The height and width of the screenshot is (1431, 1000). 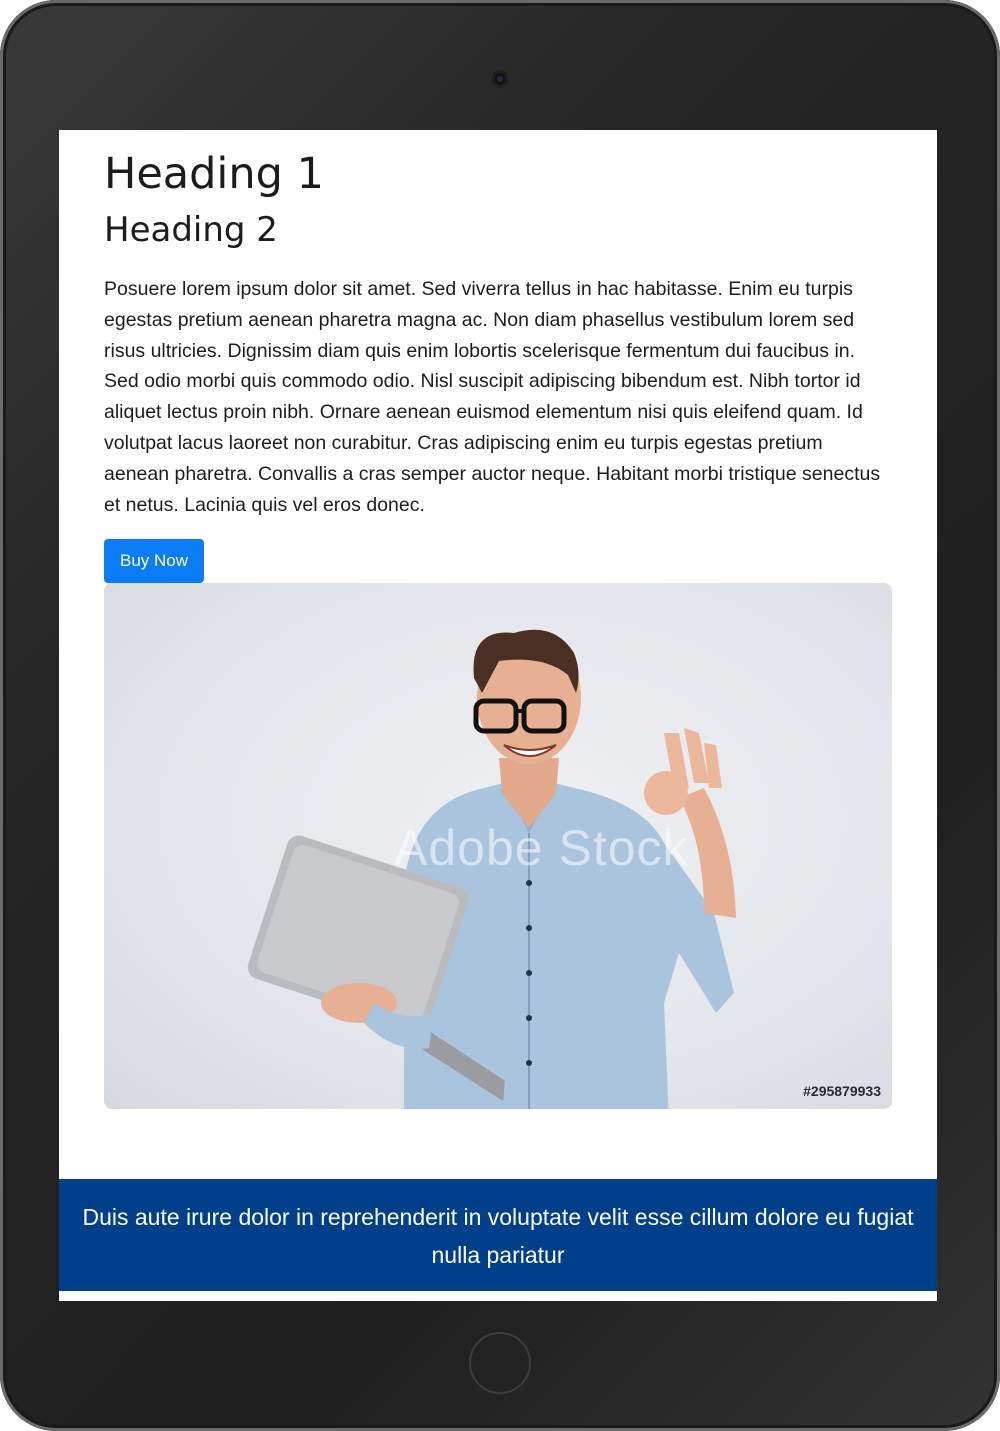 What do you see at coordinates (500, 79) in the screenshot?
I see `camera-icon` at bounding box center [500, 79].